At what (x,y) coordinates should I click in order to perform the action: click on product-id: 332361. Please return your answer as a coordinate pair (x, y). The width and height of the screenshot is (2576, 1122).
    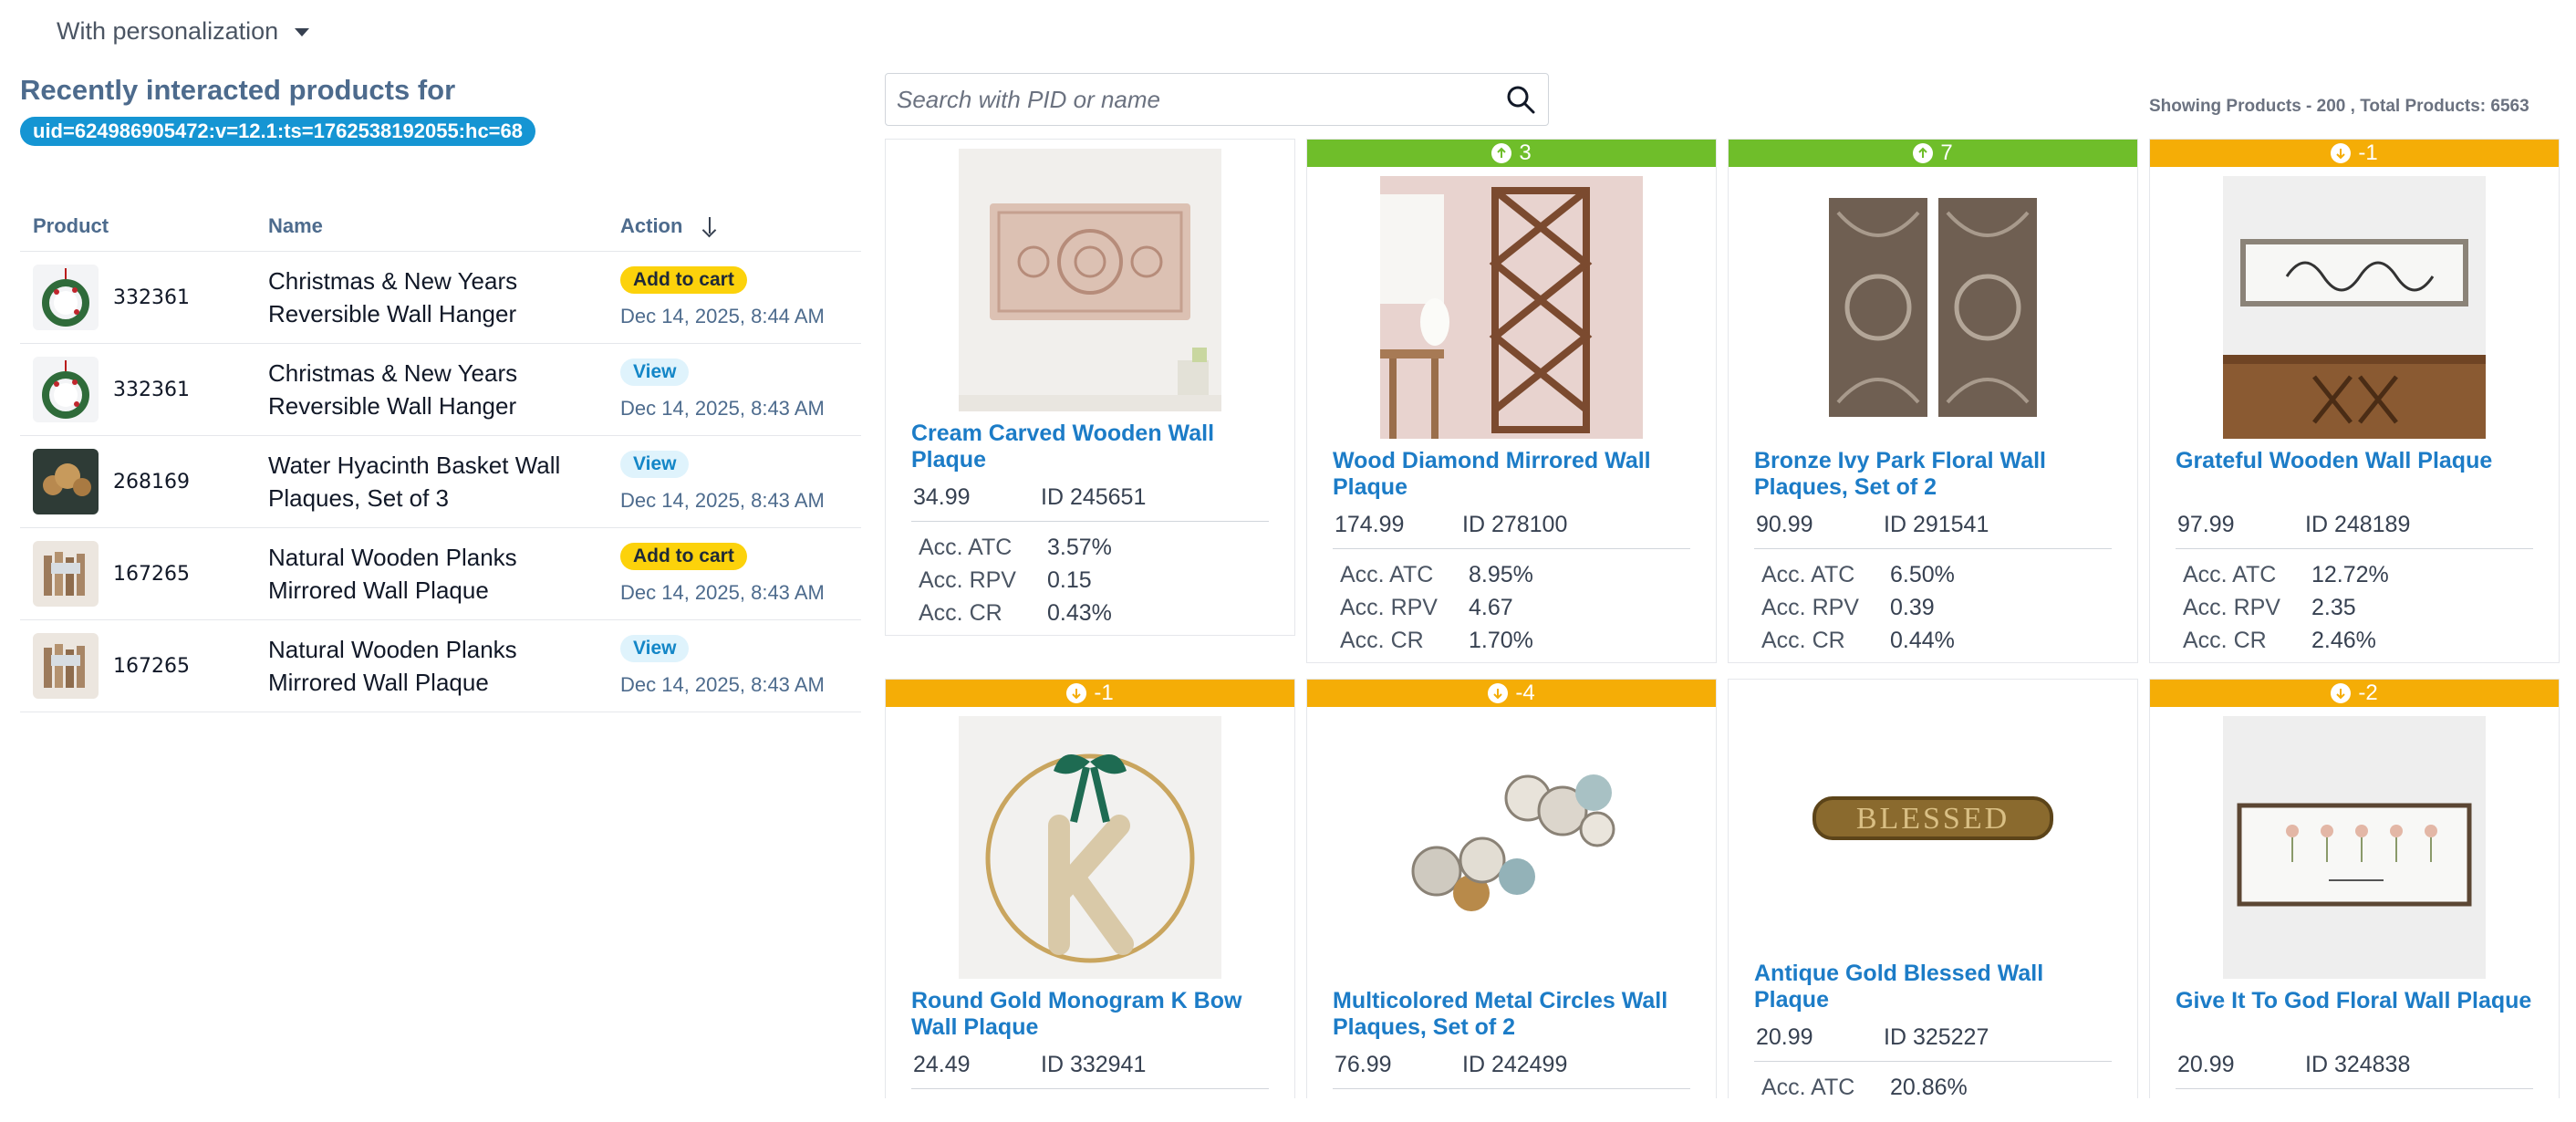
    Looking at the image, I should click on (151, 389).